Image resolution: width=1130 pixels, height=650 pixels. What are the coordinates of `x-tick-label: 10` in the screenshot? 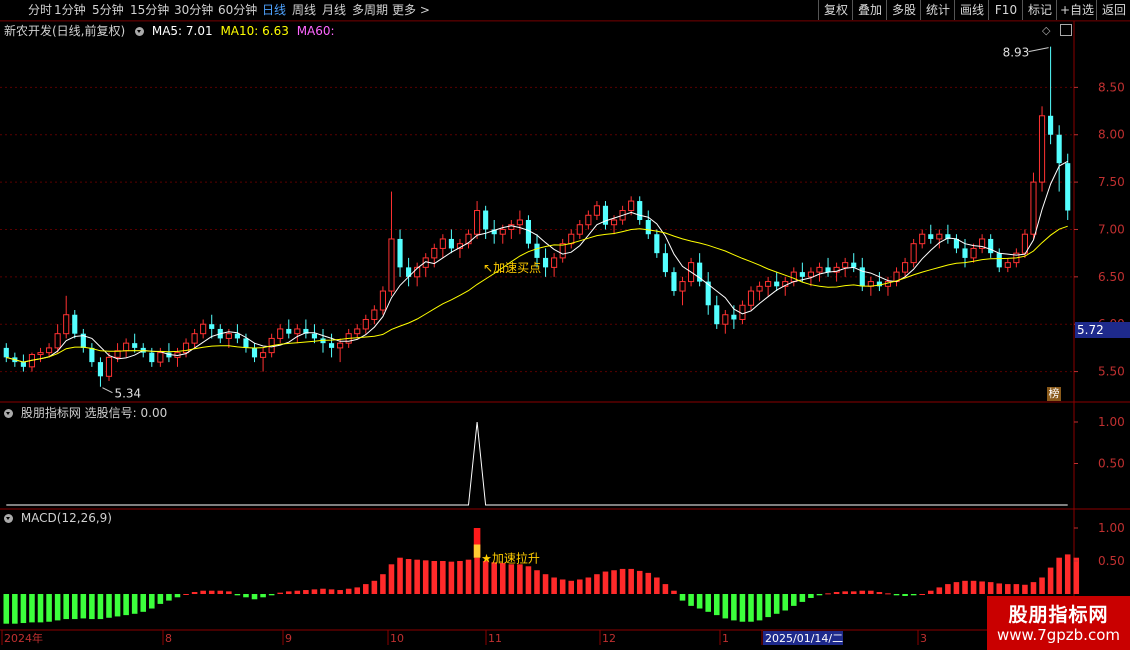 It's located at (397, 638).